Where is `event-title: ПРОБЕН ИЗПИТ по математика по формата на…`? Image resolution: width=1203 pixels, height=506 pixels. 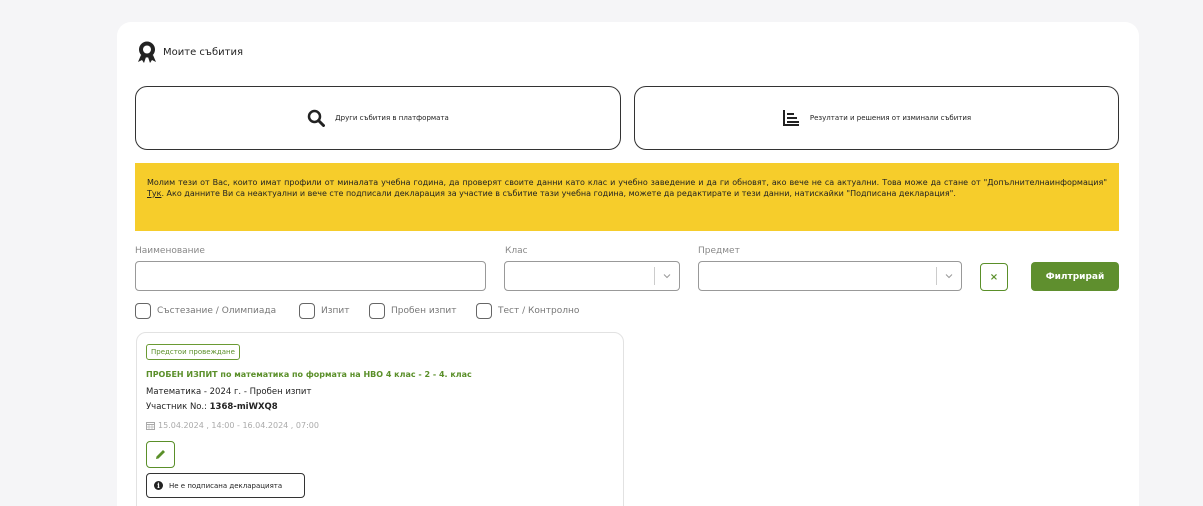 event-title: ПРОБЕН ИЗПИТ по математика по формата на… is located at coordinates (309, 374).